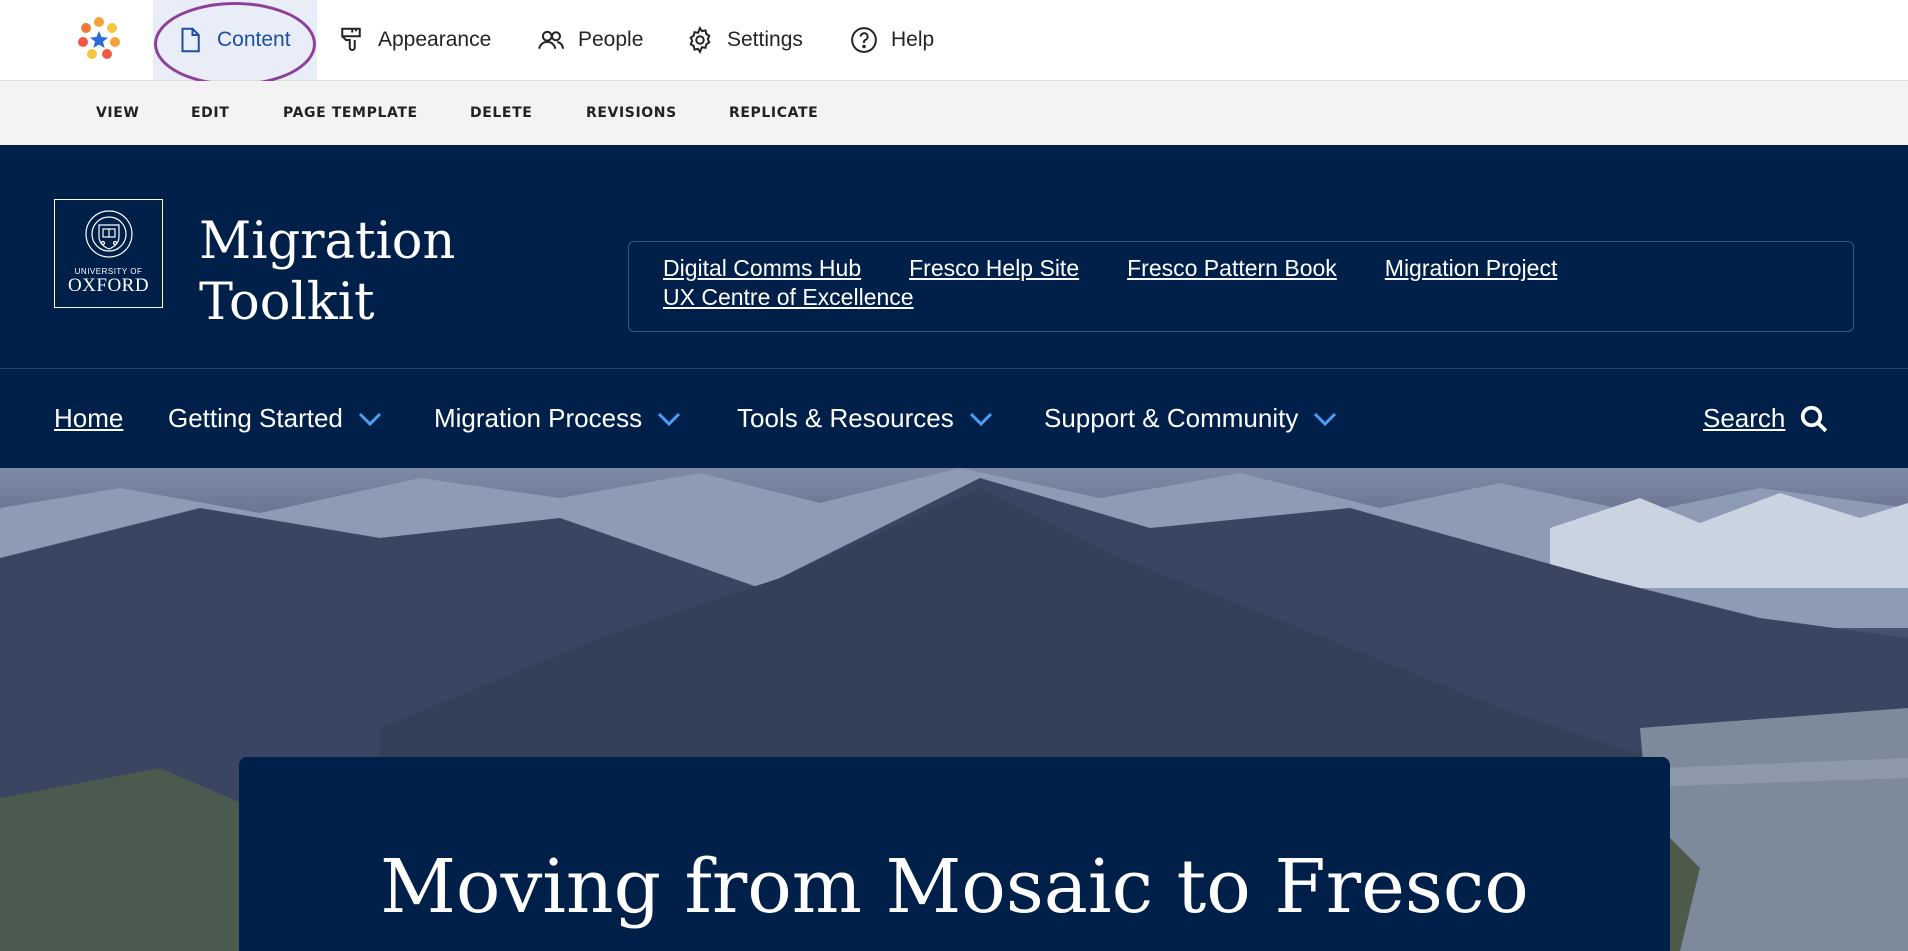  What do you see at coordinates (845, 418) in the screenshot?
I see `nav-item-label: Tools & Resources` at bounding box center [845, 418].